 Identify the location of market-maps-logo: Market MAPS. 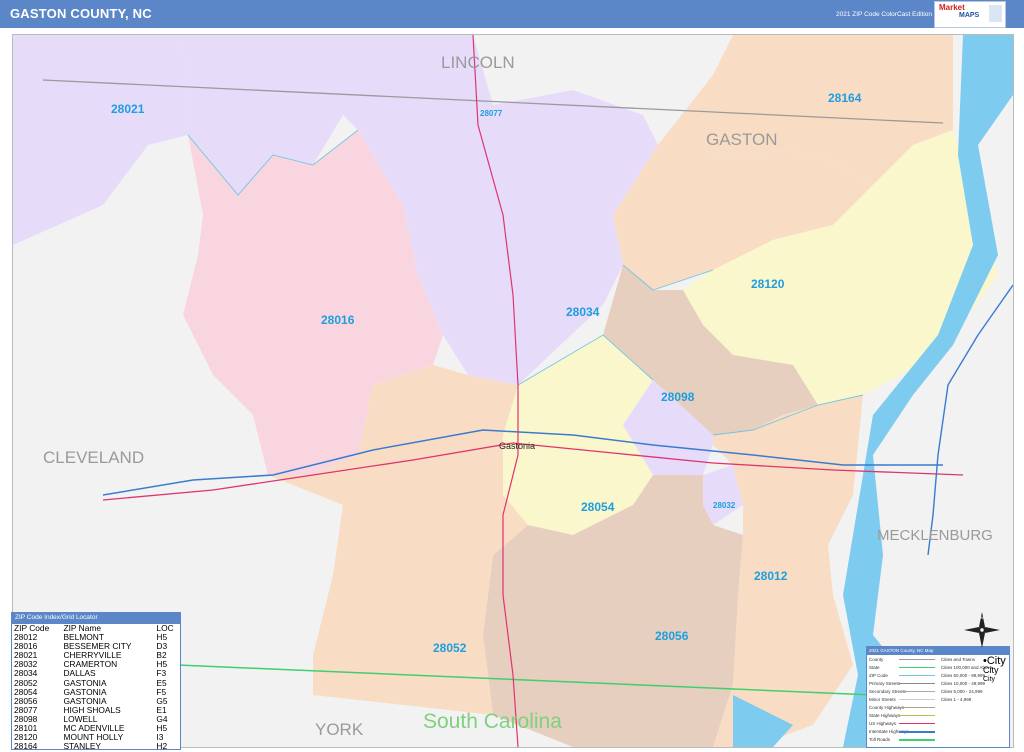
(970, 14).